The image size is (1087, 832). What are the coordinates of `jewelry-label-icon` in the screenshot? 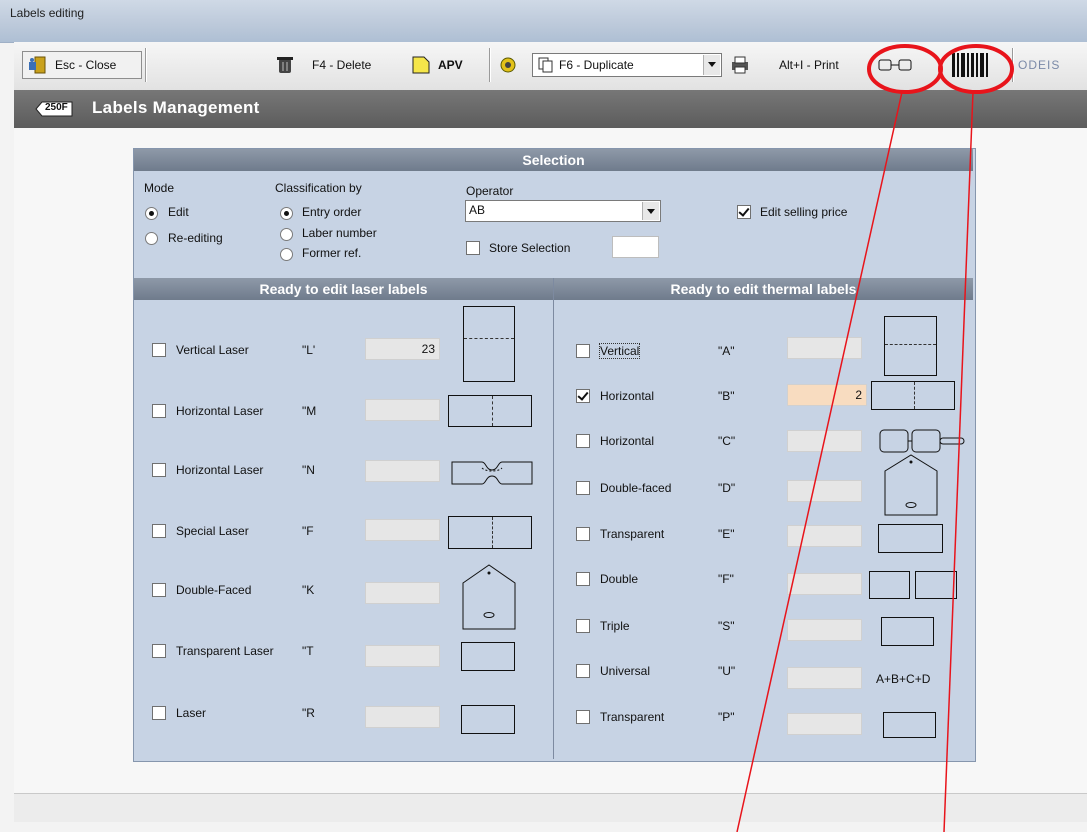 It's located at (895, 65).